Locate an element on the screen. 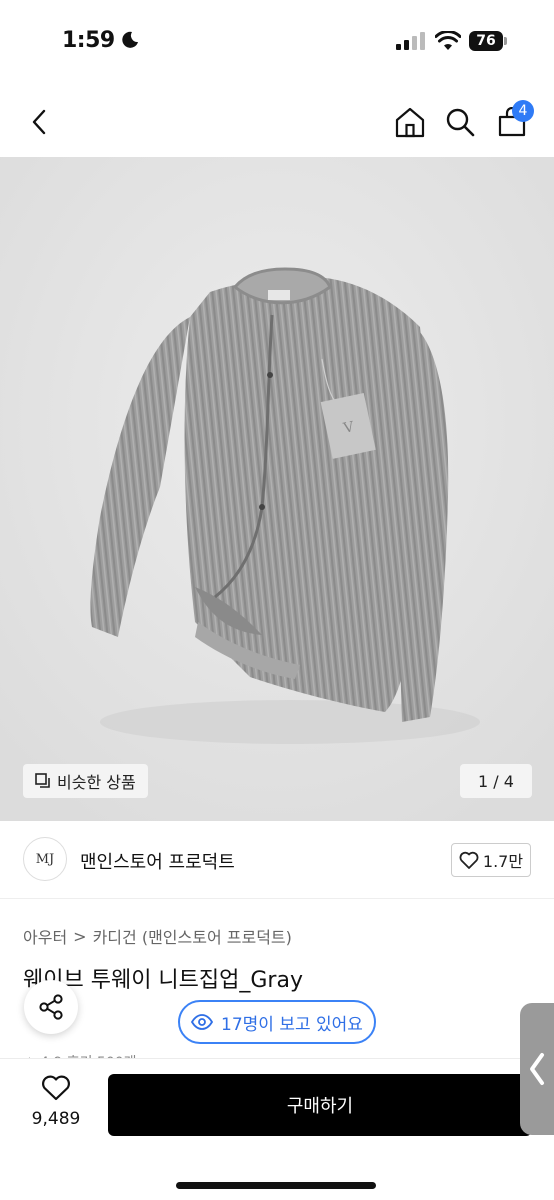 This screenshot has width=554, height=1200. viewers-badge: 17명이 보고 있어요 is located at coordinates (277, 1022).